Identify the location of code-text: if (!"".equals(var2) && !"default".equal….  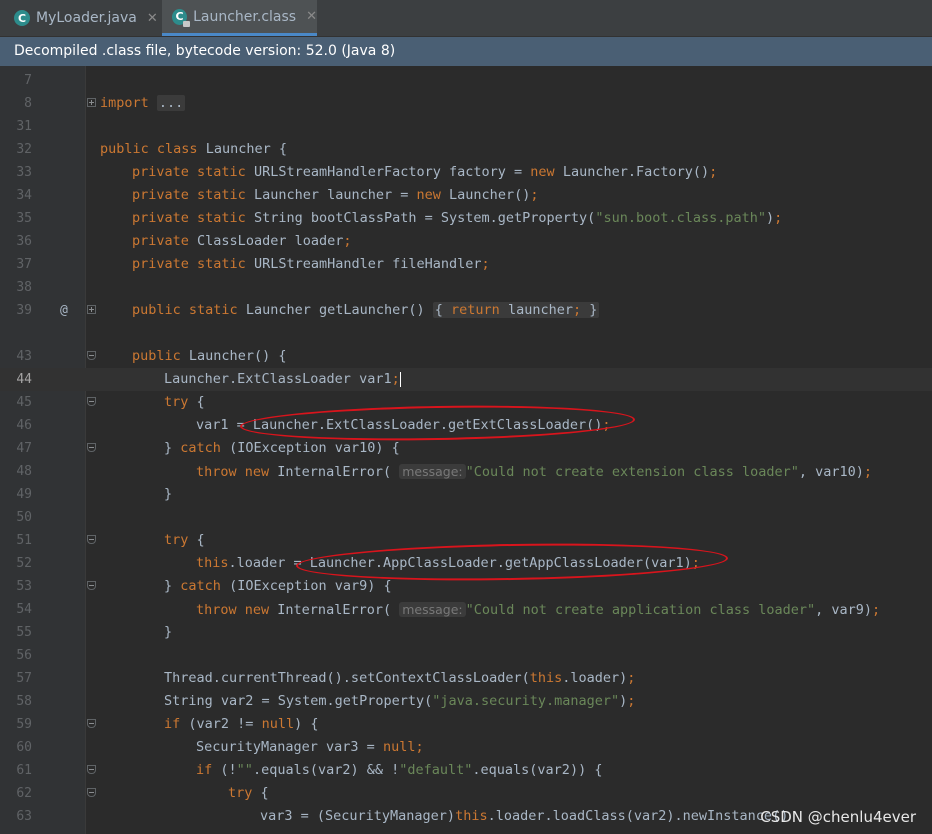
(399, 770).